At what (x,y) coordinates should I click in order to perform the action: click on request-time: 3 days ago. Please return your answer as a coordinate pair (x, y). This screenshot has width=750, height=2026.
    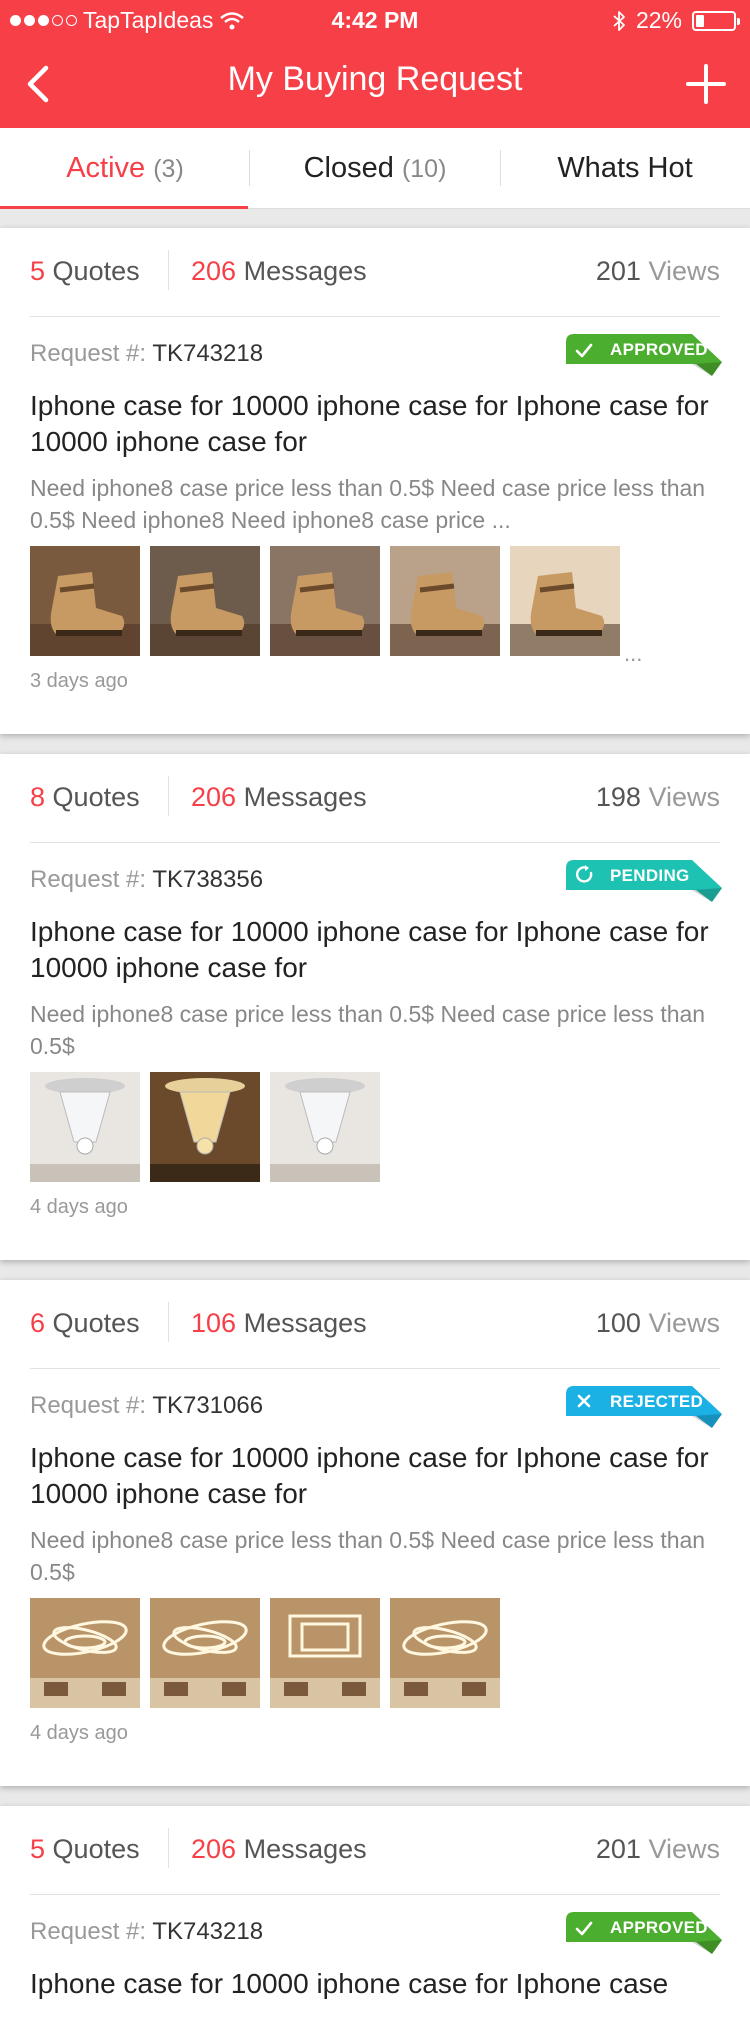
    Looking at the image, I should click on (79, 681).